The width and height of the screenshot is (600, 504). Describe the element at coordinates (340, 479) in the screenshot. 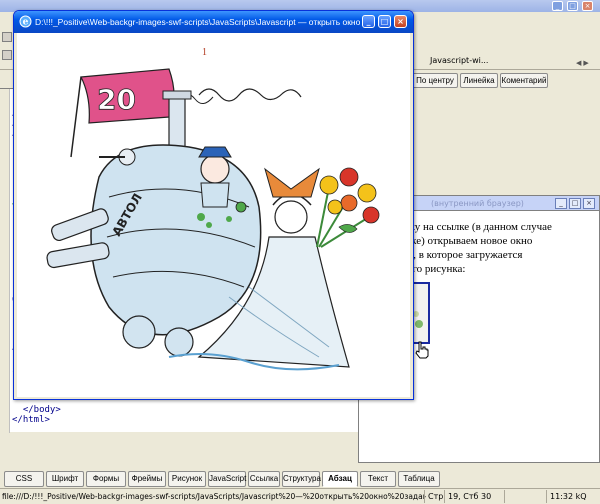

I see `tab-9: Абзац` at that location.